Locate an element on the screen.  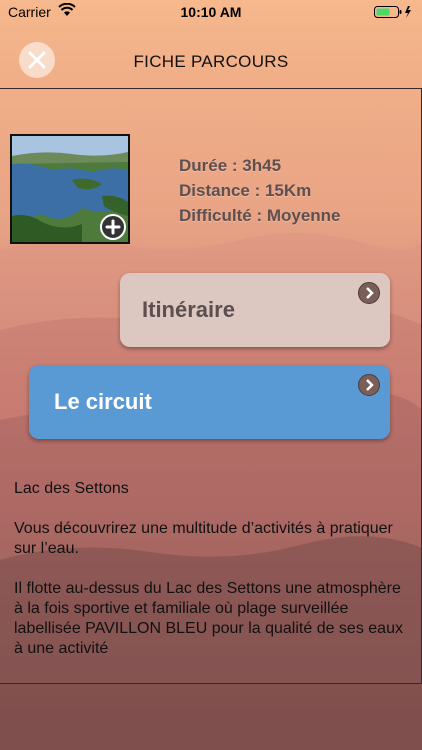
circuit-button: Le circuit is located at coordinates (209, 402).